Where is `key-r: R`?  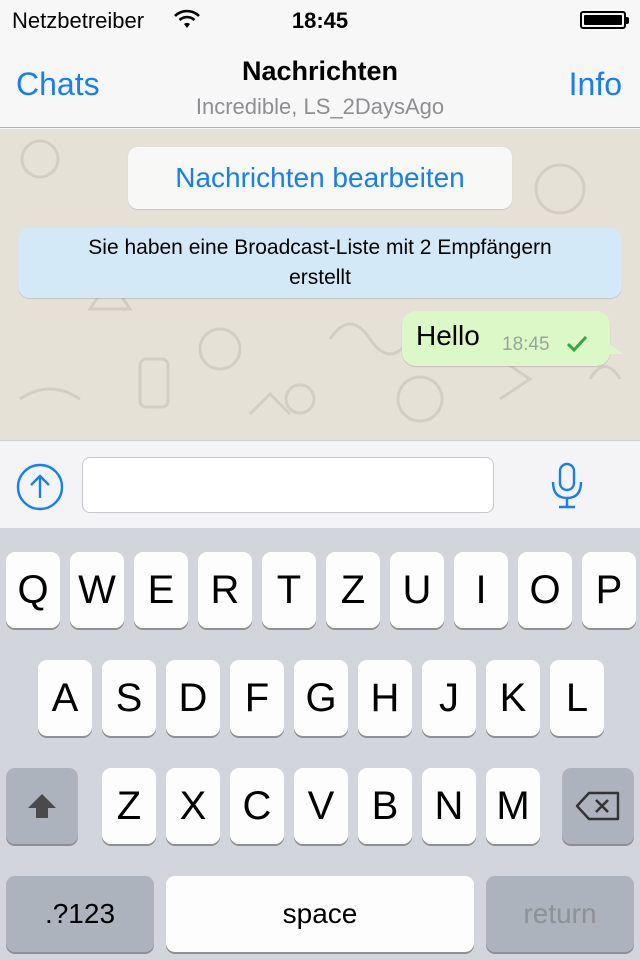
key-r: R is located at coordinates (225, 590).